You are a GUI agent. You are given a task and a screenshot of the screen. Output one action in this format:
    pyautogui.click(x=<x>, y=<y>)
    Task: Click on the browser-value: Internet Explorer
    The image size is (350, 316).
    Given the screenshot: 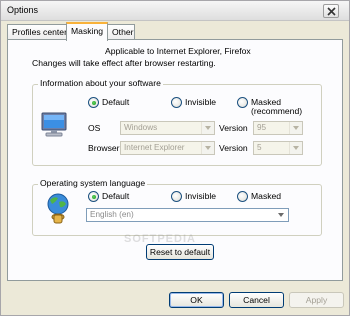 What is the action you would take?
    pyautogui.click(x=154, y=147)
    